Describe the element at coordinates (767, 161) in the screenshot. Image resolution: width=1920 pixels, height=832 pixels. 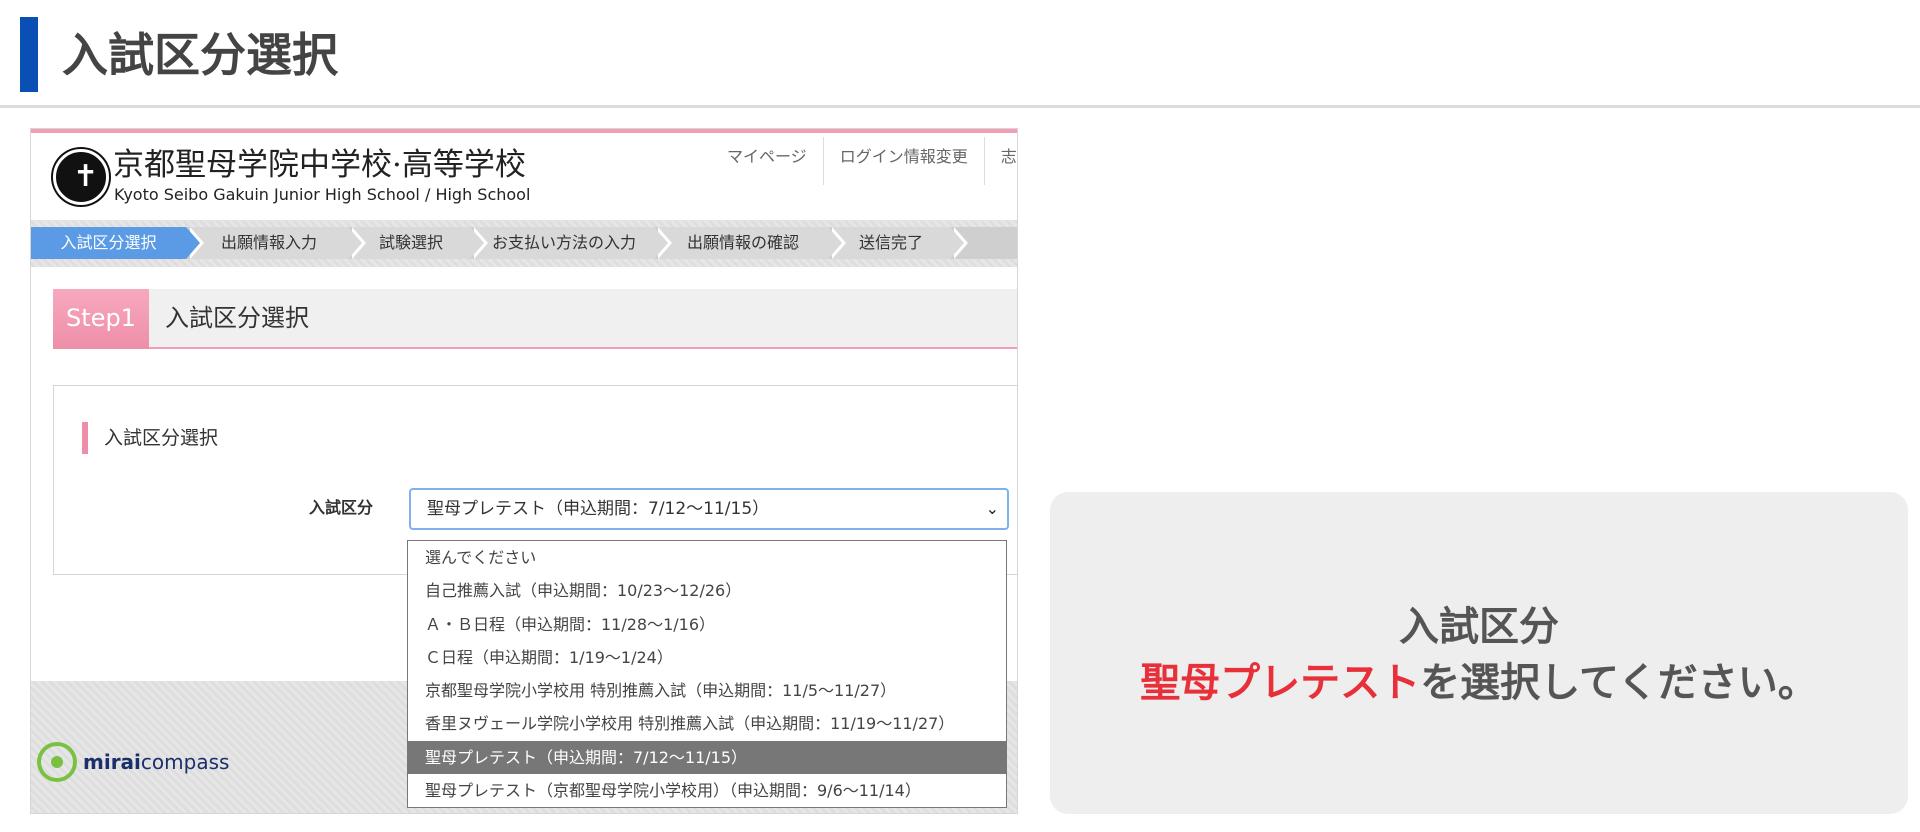
I see `nav-mypage: マイページ` at that location.